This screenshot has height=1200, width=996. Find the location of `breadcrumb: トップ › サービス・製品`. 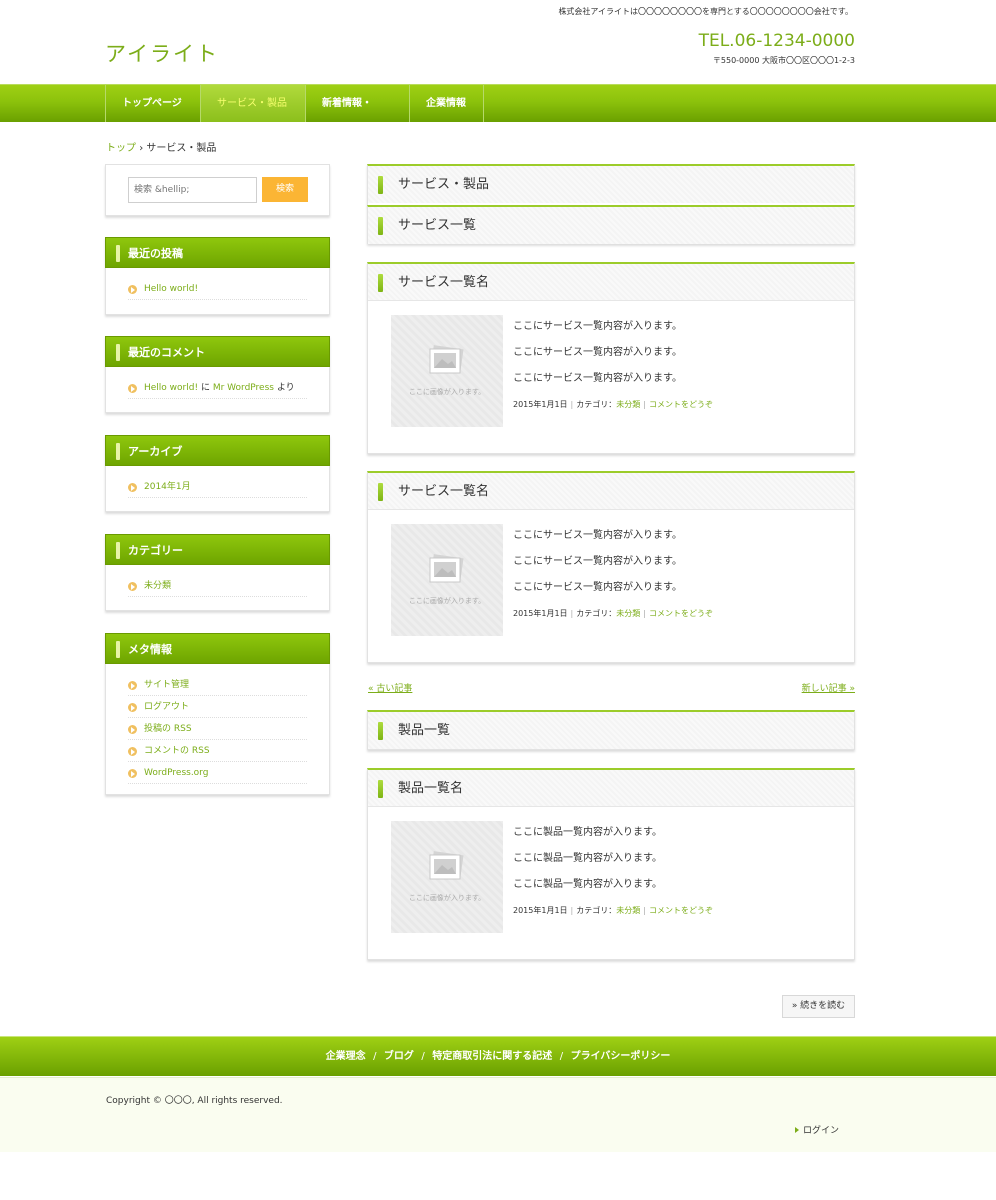

breadcrumb: トップ › サービス・製品 is located at coordinates (161, 146).